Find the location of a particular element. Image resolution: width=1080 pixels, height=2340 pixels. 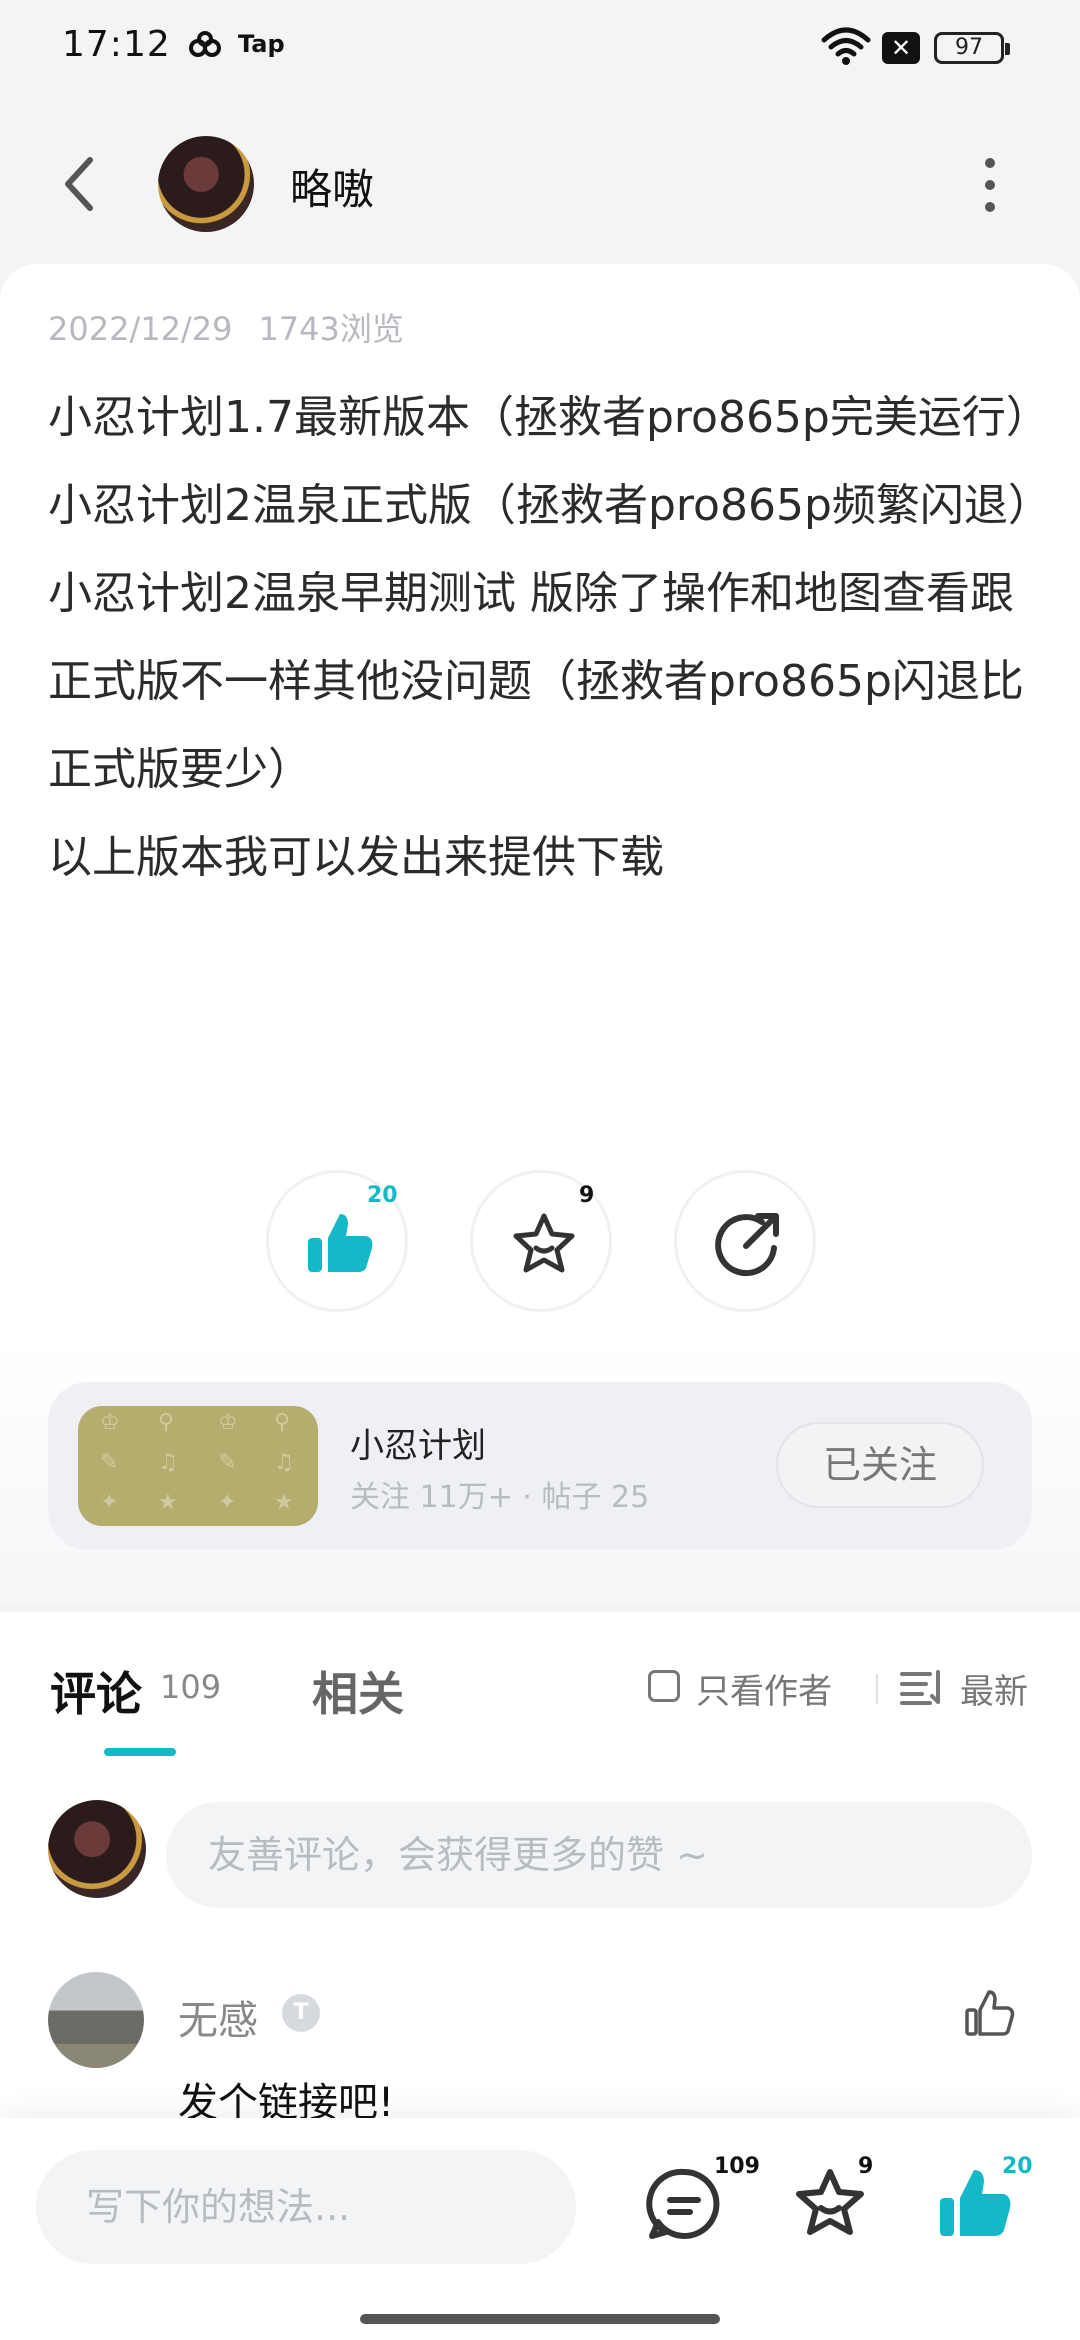

comment-count: 109 is located at coordinates (737, 2166).